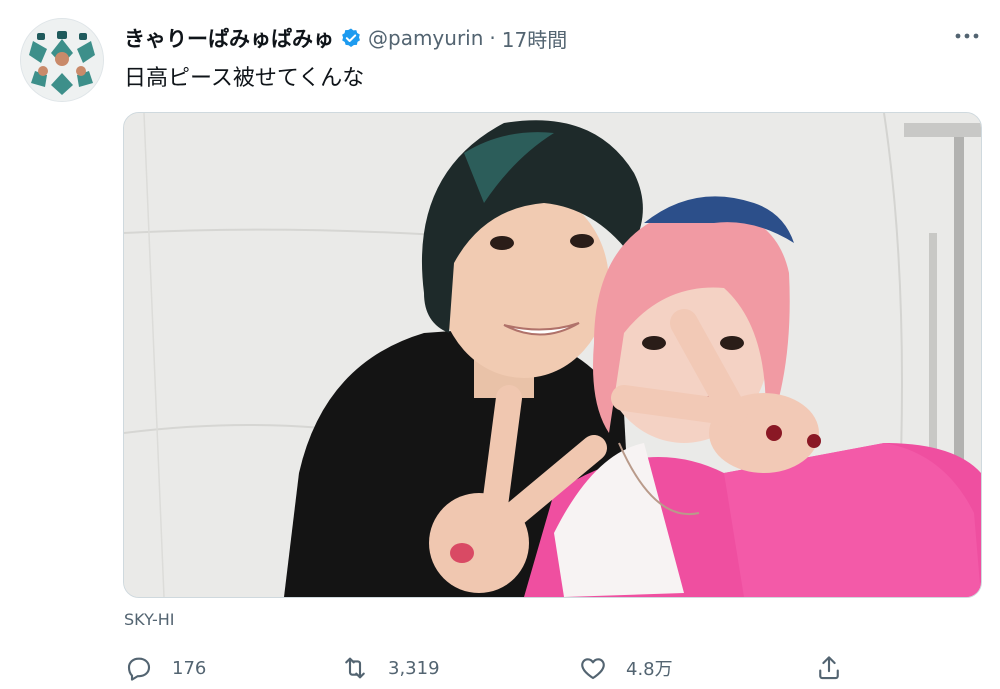  I want to click on reply-button: 176, so click(165, 668).